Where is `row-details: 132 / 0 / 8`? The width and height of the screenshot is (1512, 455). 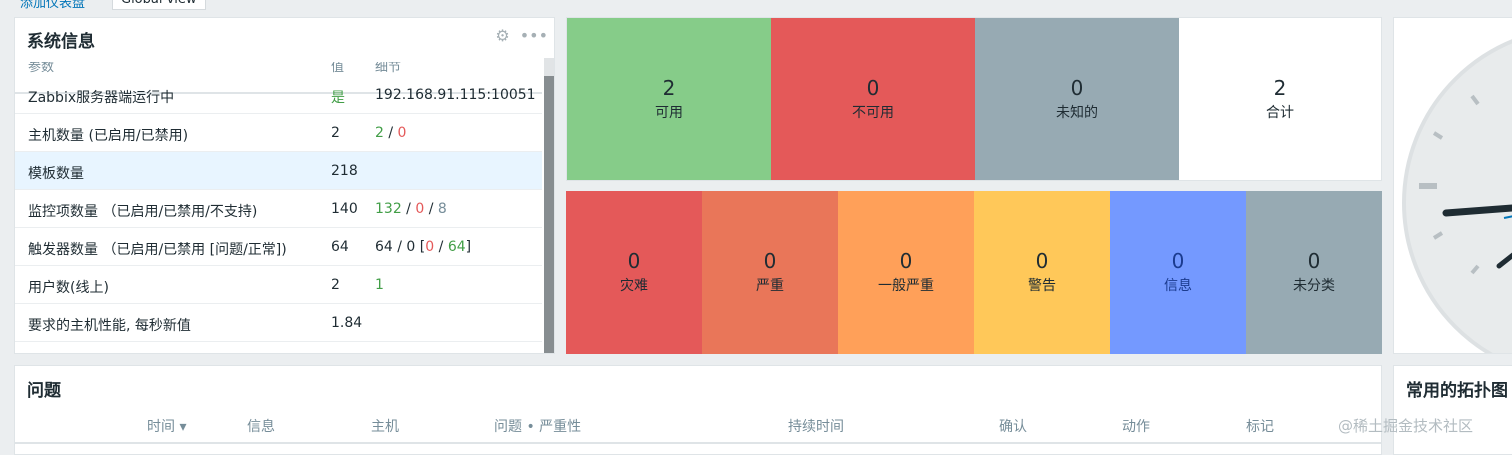 row-details: 132 / 0 / 8 is located at coordinates (411, 209).